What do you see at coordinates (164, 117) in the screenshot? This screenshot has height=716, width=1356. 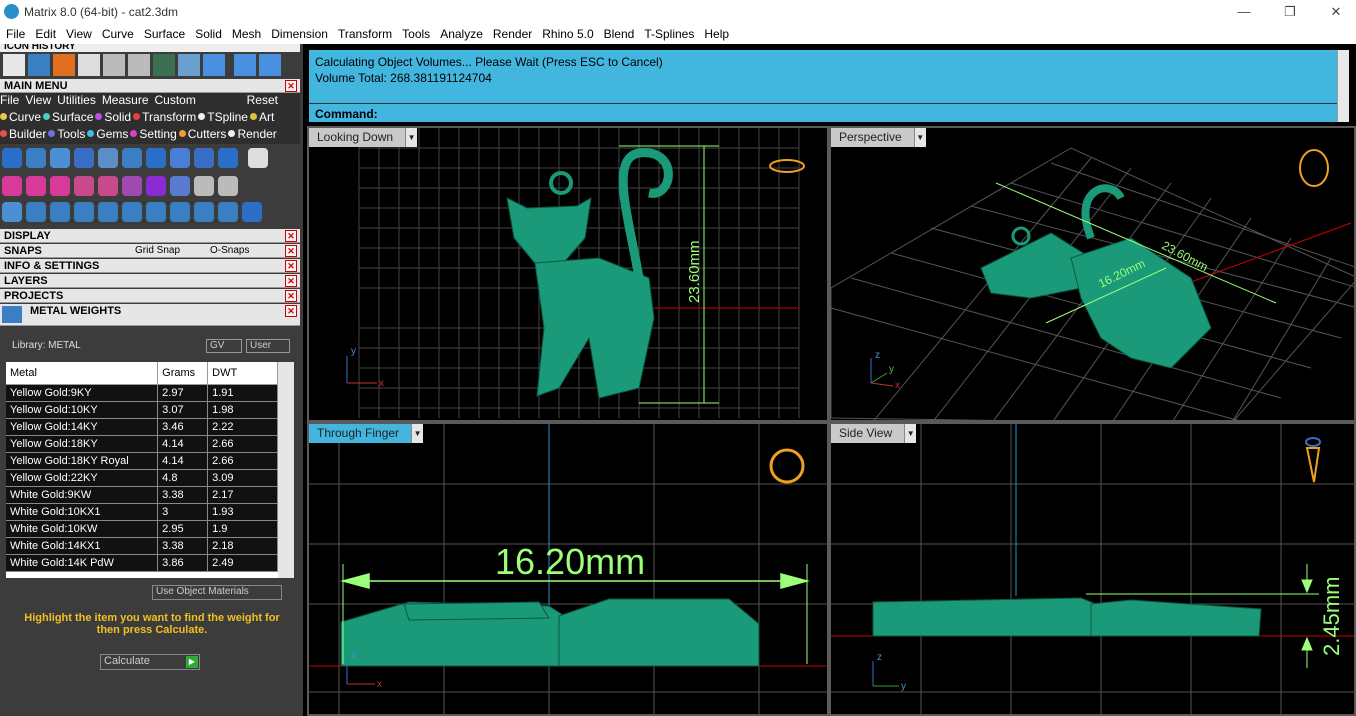 I see `cat-transform: Transform` at bounding box center [164, 117].